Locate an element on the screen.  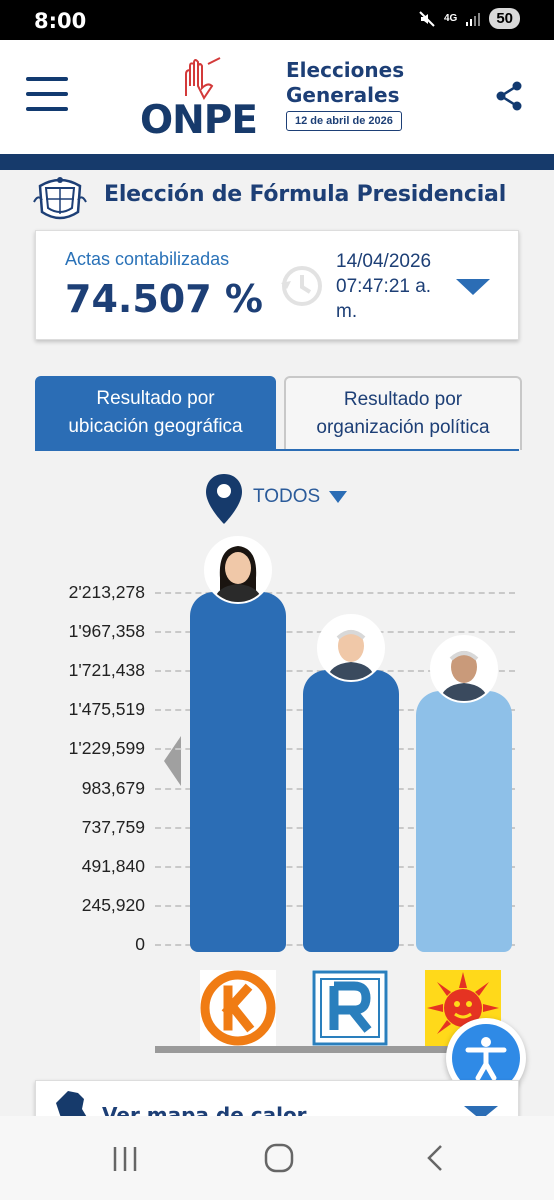
clock-history-icon is located at coordinates (301, 286).